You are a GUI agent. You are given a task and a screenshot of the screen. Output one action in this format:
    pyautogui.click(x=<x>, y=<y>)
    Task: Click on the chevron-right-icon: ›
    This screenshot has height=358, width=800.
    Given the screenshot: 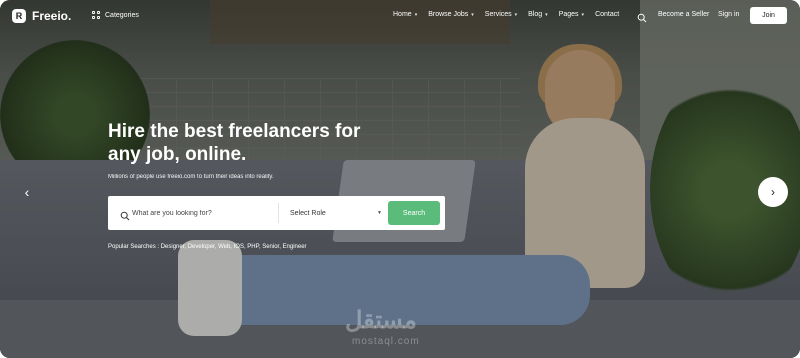 What is the action you would take?
    pyautogui.click(x=773, y=192)
    